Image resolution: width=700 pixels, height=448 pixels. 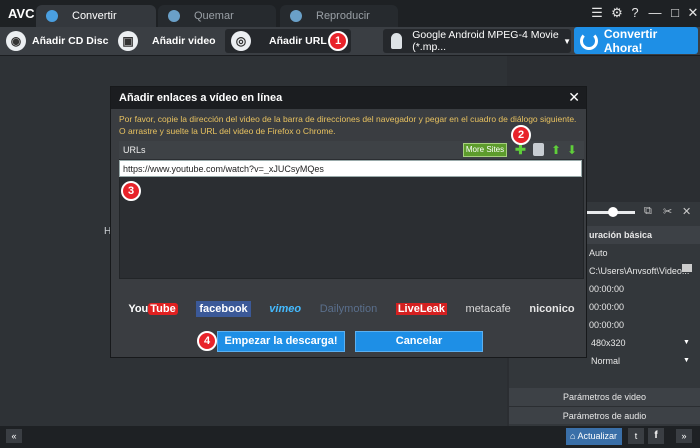 I want to click on app-logo: AVC, so click(x=21, y=13).